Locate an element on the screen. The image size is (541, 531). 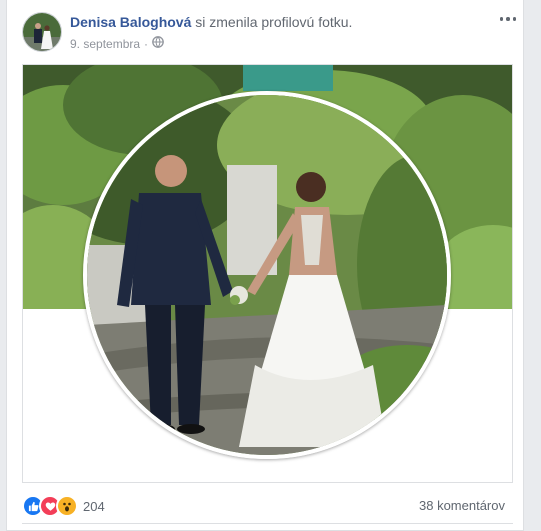
post-date-link: 9. septembra is located at coordinates (105, 44).